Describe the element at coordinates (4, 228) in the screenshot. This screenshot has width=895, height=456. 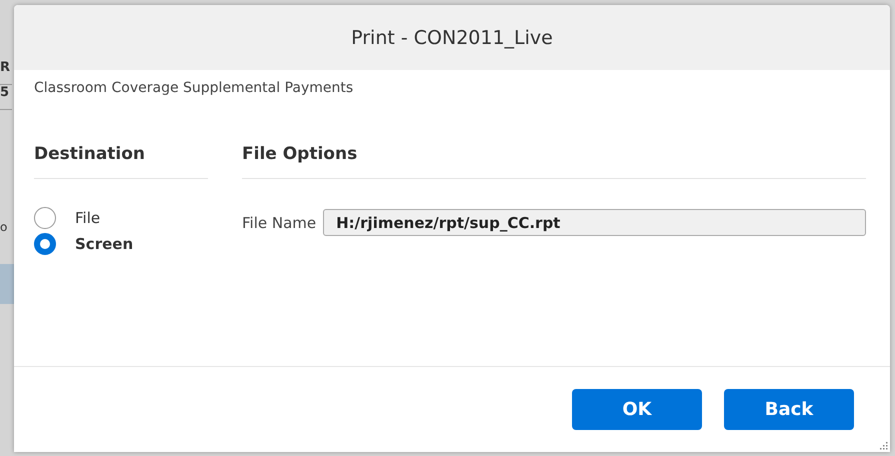
I see `background-text: o` at that location.